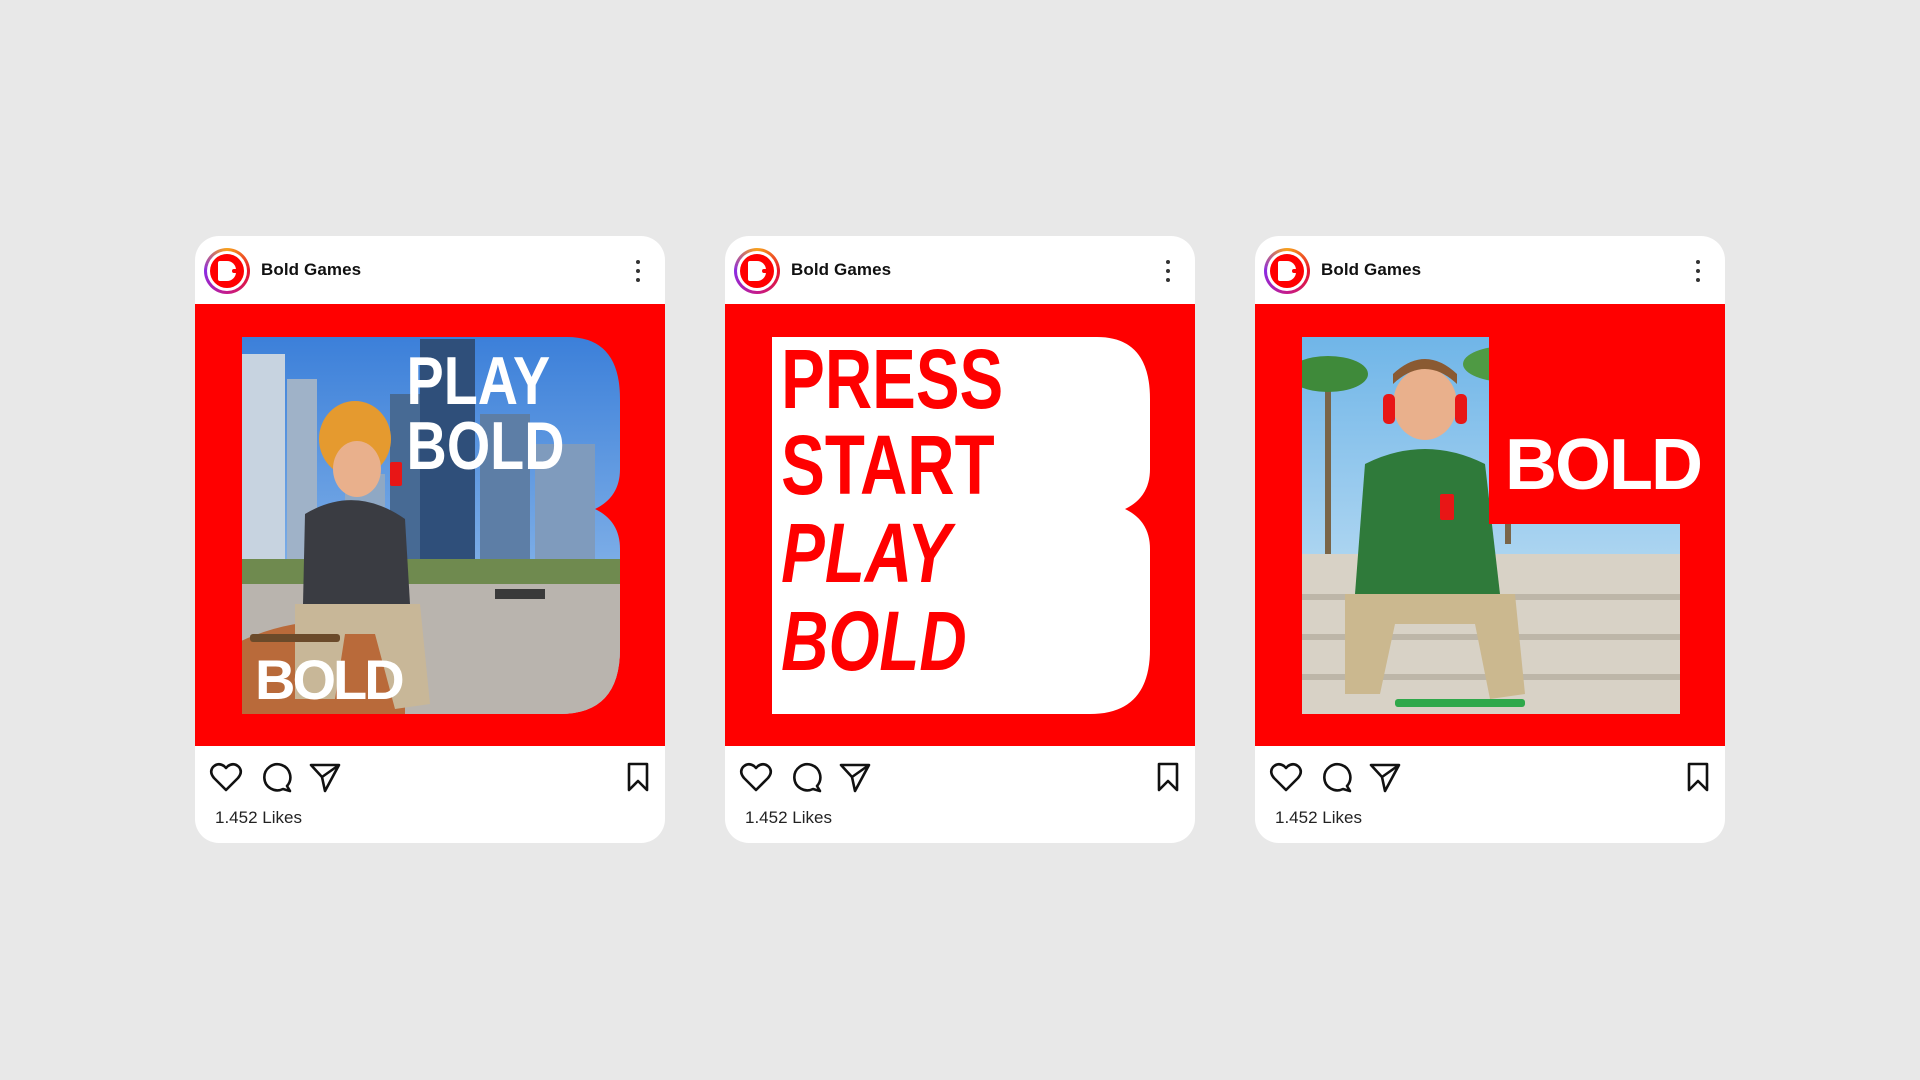  I want to click on post-image: BOLD, so click(1490, 525).